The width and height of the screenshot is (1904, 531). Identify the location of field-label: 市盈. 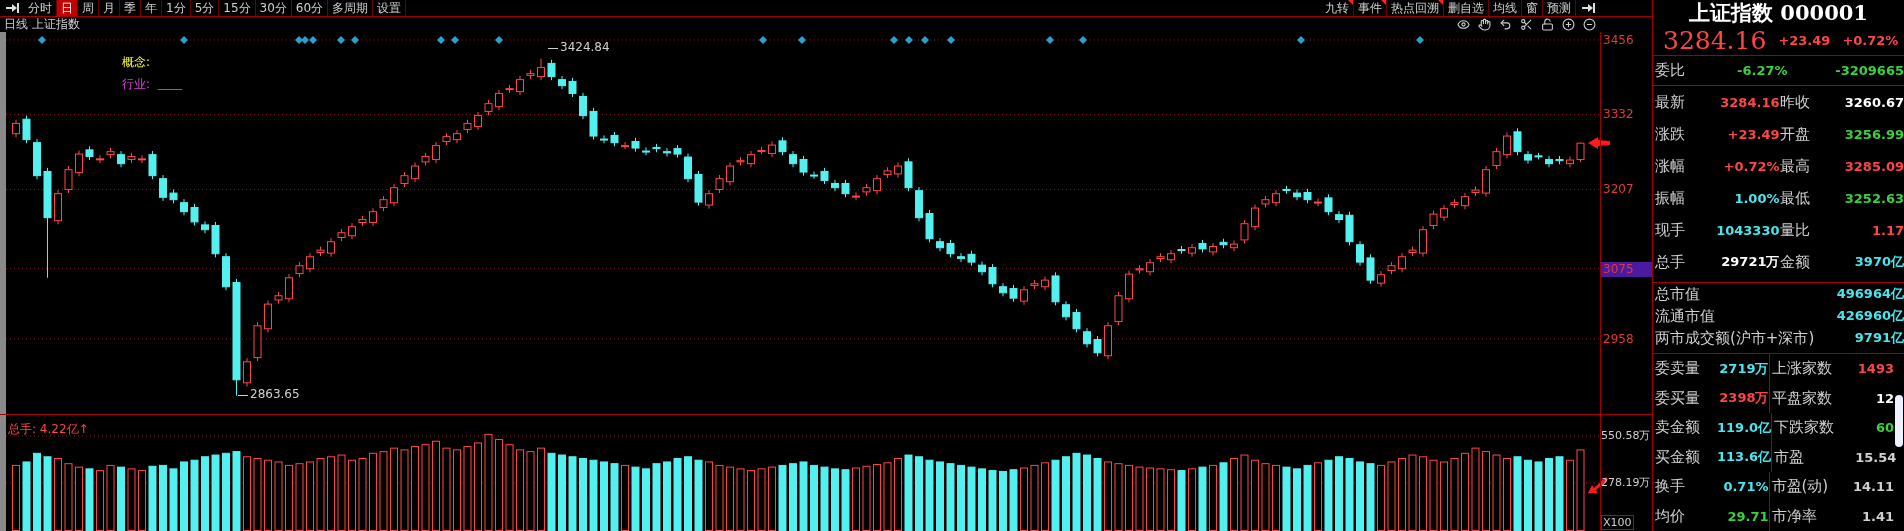
(1789, 457).